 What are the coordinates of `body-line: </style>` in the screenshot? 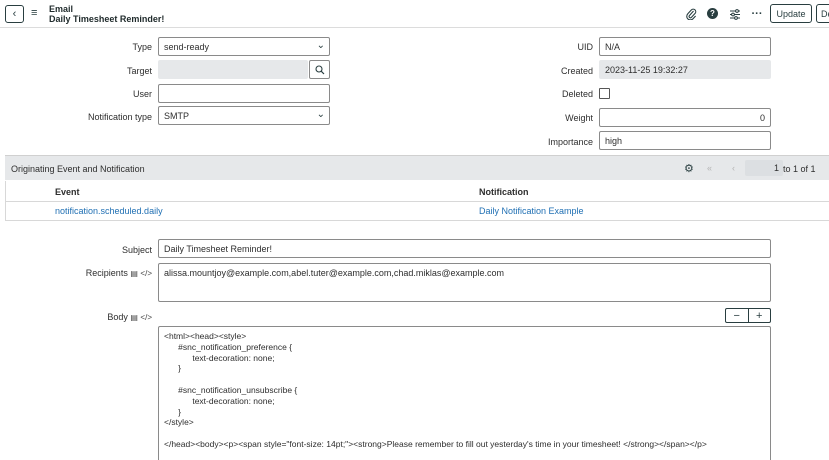 It's located at (179, 422).